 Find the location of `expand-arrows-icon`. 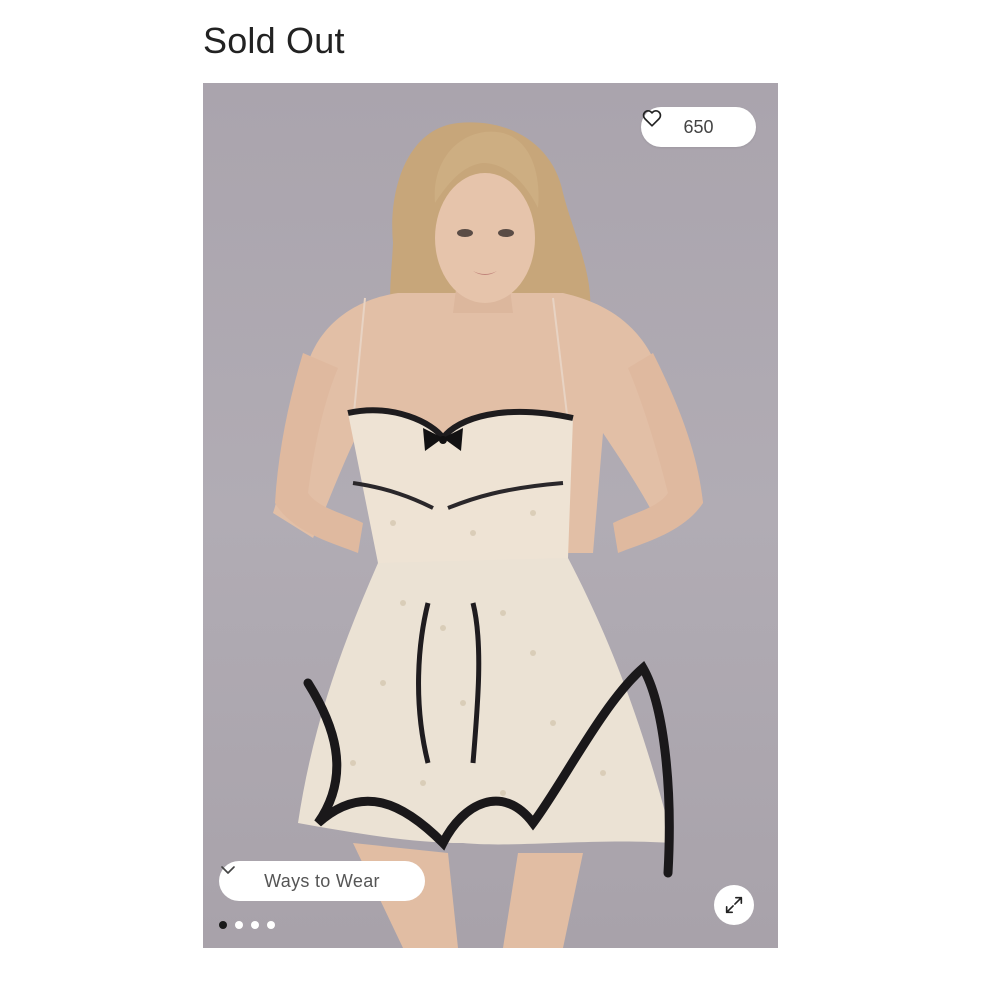

expand-arrows-icon is located at coordinates (734, 905).